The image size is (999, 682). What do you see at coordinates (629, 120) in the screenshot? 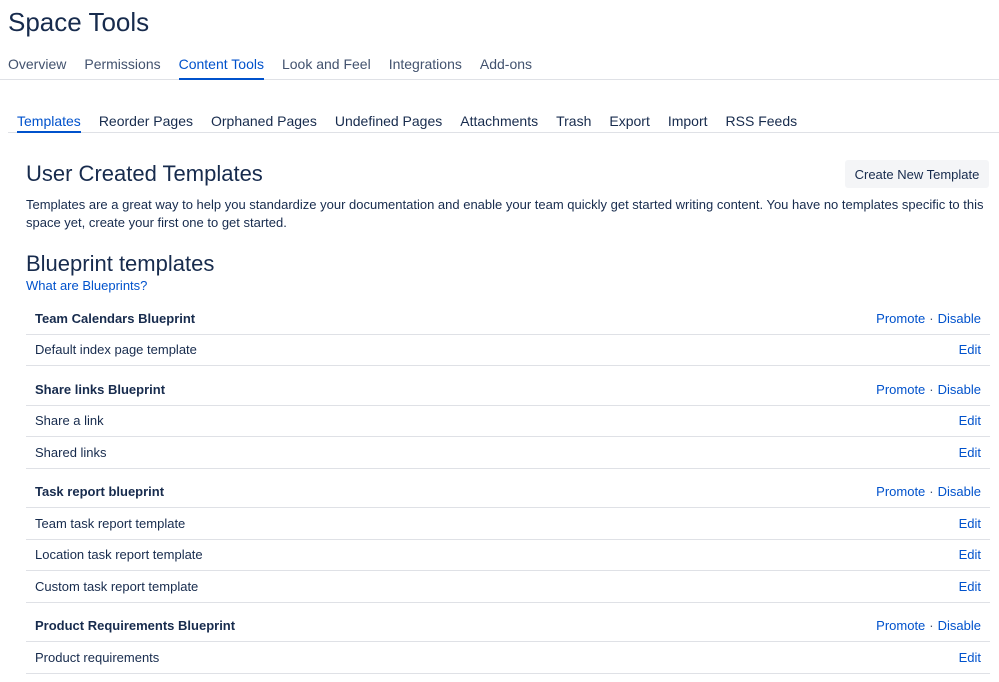
I see `subtab-export: Export` at bounding box center [629, 120].